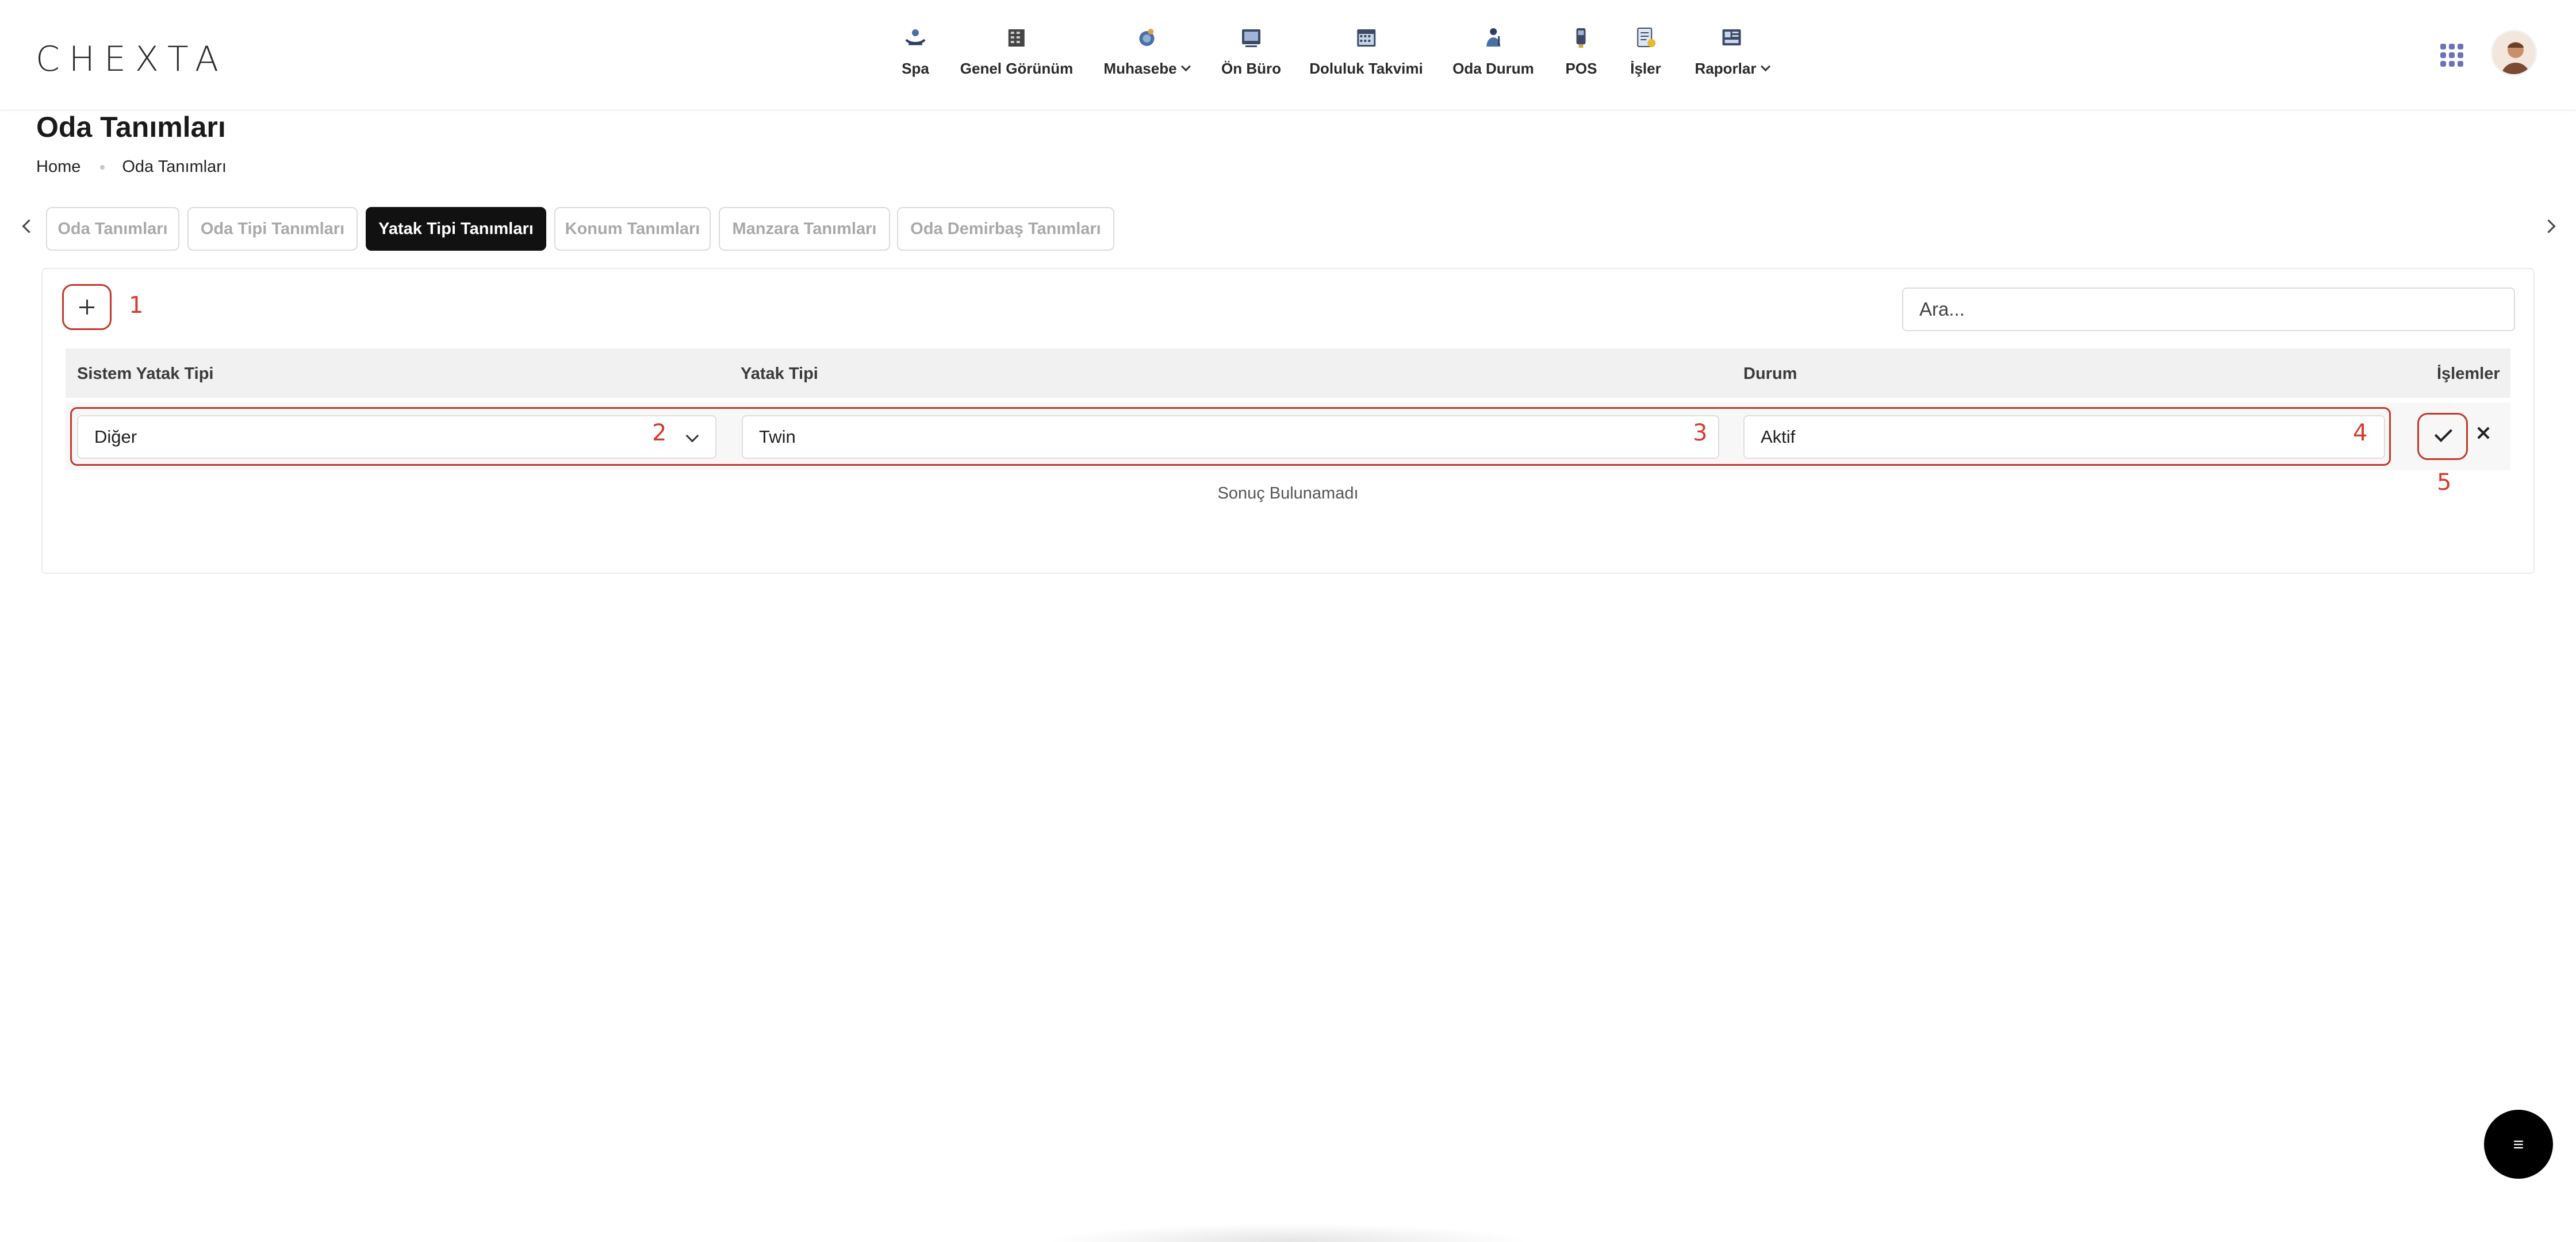 The width and height of the screenshot is (2576, 1242). I want to click on save-row-button, so click(2442, 436).